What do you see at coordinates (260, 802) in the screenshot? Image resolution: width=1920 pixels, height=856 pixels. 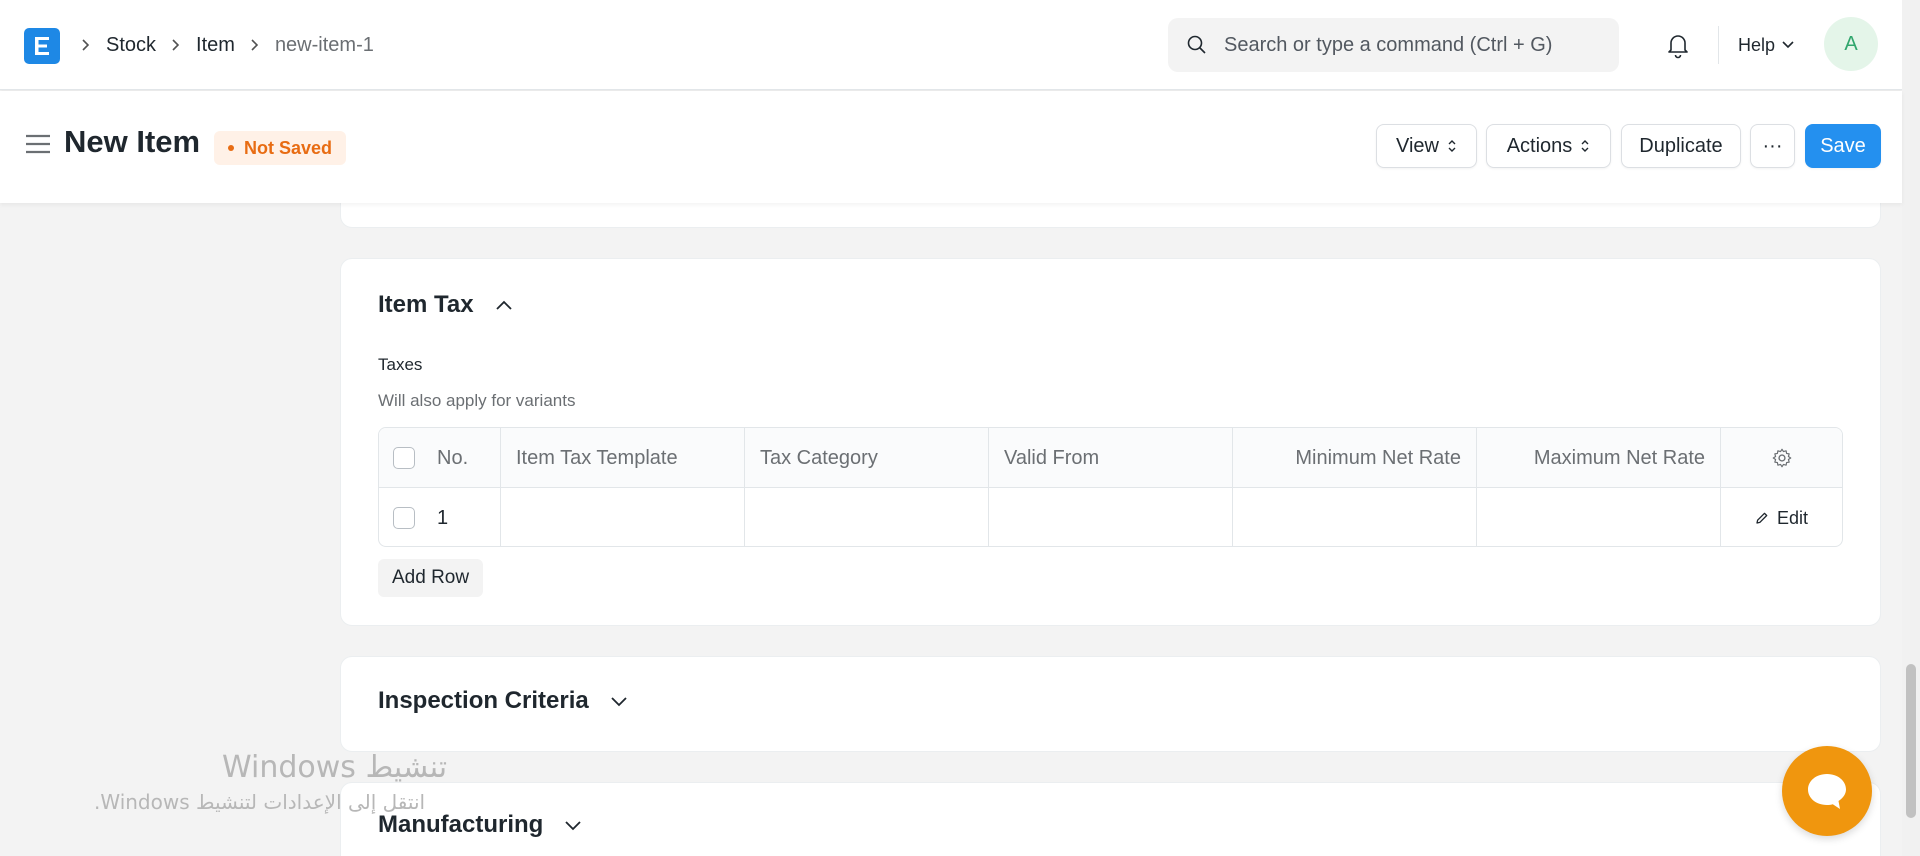 I see `windows-activation-subtitle: انتقل إلى الإعدادات لتنشيط Windows.` at bounding box center [260, 802].